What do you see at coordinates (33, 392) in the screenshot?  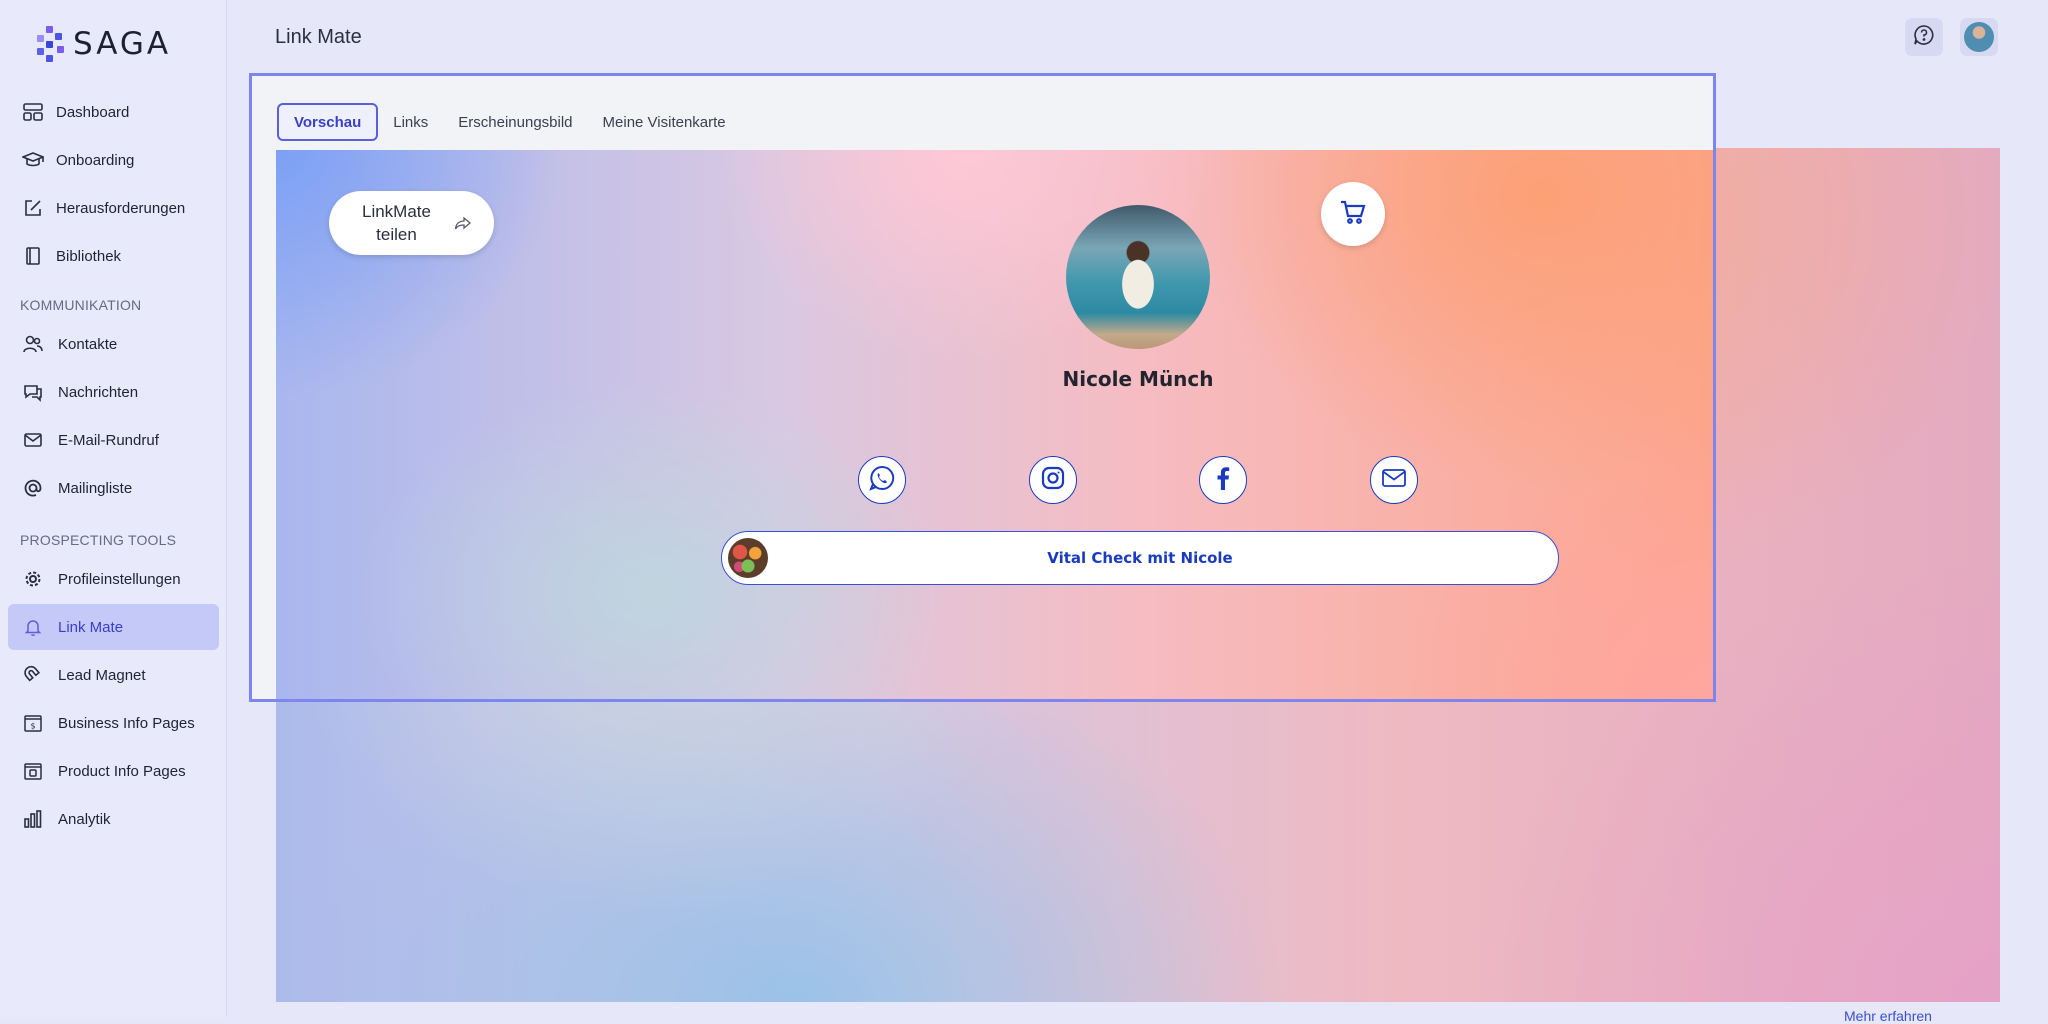 I see `chat-icon` at bounding box center [33, 392].